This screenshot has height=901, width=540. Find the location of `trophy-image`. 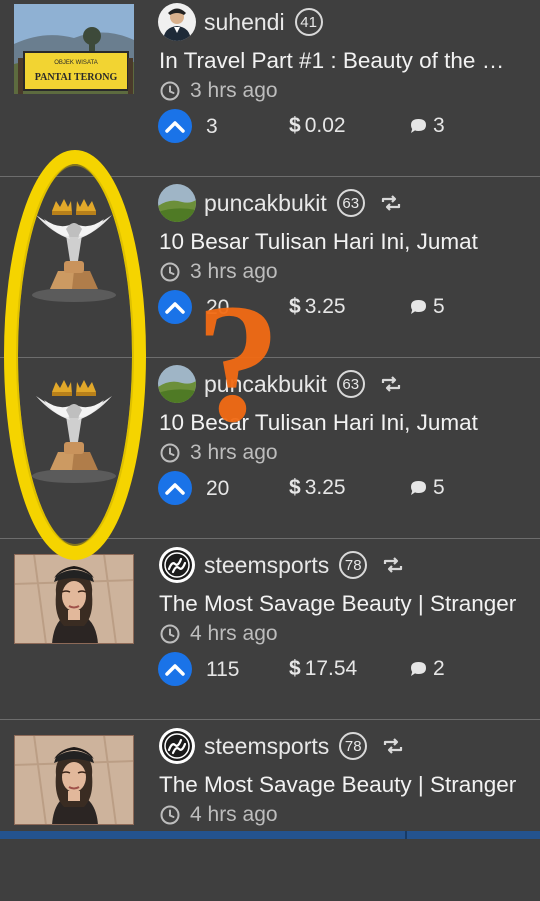

trophy-image is located at coordinates (74, 431).